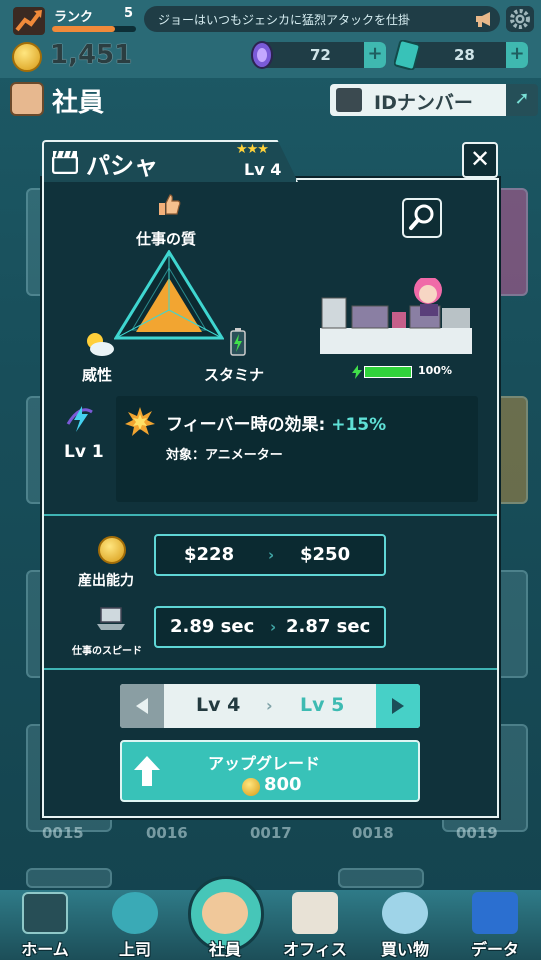 The height and width of the screenshot is (960, 541). What do you see at coordinates (252, 149) in the screenshot?
I see `rating-stars: ★★★` at bounding box center [252, 149].